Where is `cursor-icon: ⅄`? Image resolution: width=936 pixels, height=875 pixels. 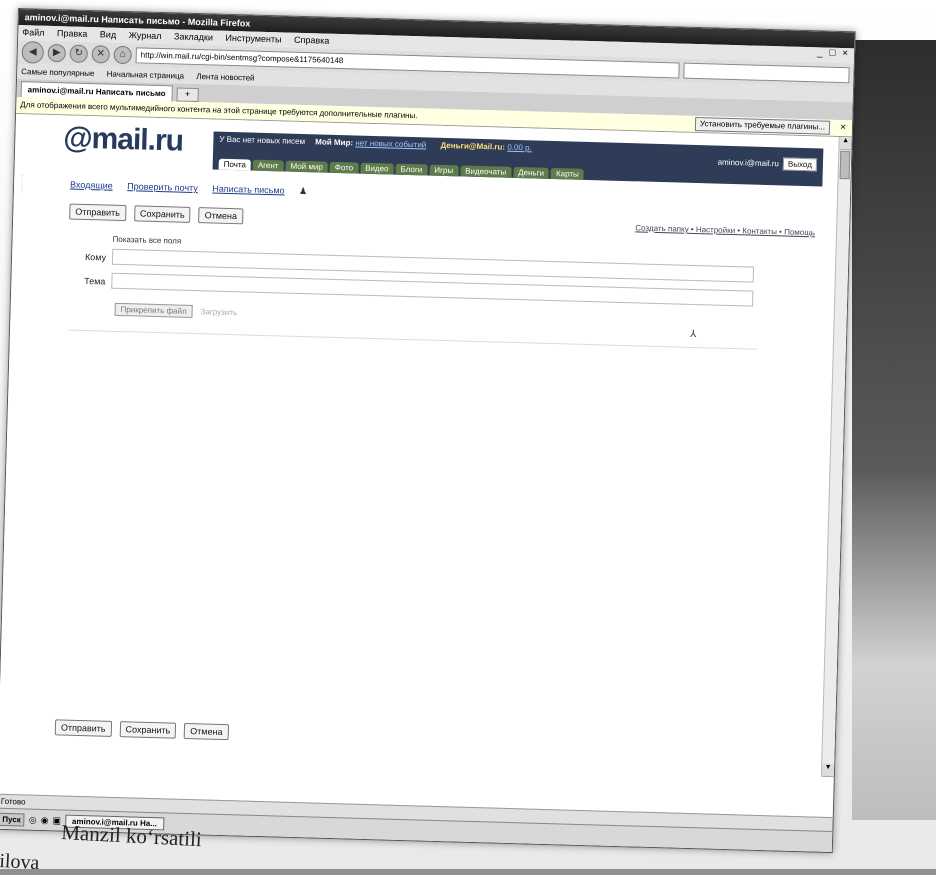
cursor-icon: ⅄ is located at coordinates (693, 334).